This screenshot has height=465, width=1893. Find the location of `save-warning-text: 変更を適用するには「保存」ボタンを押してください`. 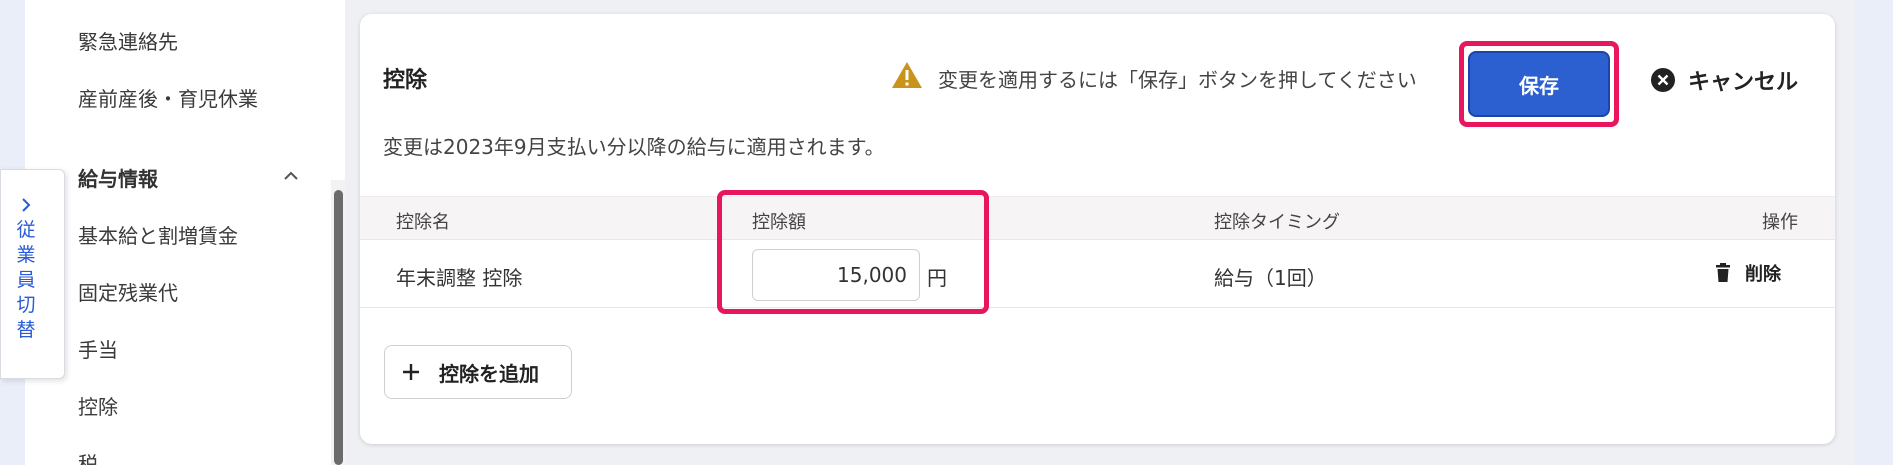

save-warning-text: 変更を適用するには「保存」ボタンを押してください is located at coordinates (1177, 80).